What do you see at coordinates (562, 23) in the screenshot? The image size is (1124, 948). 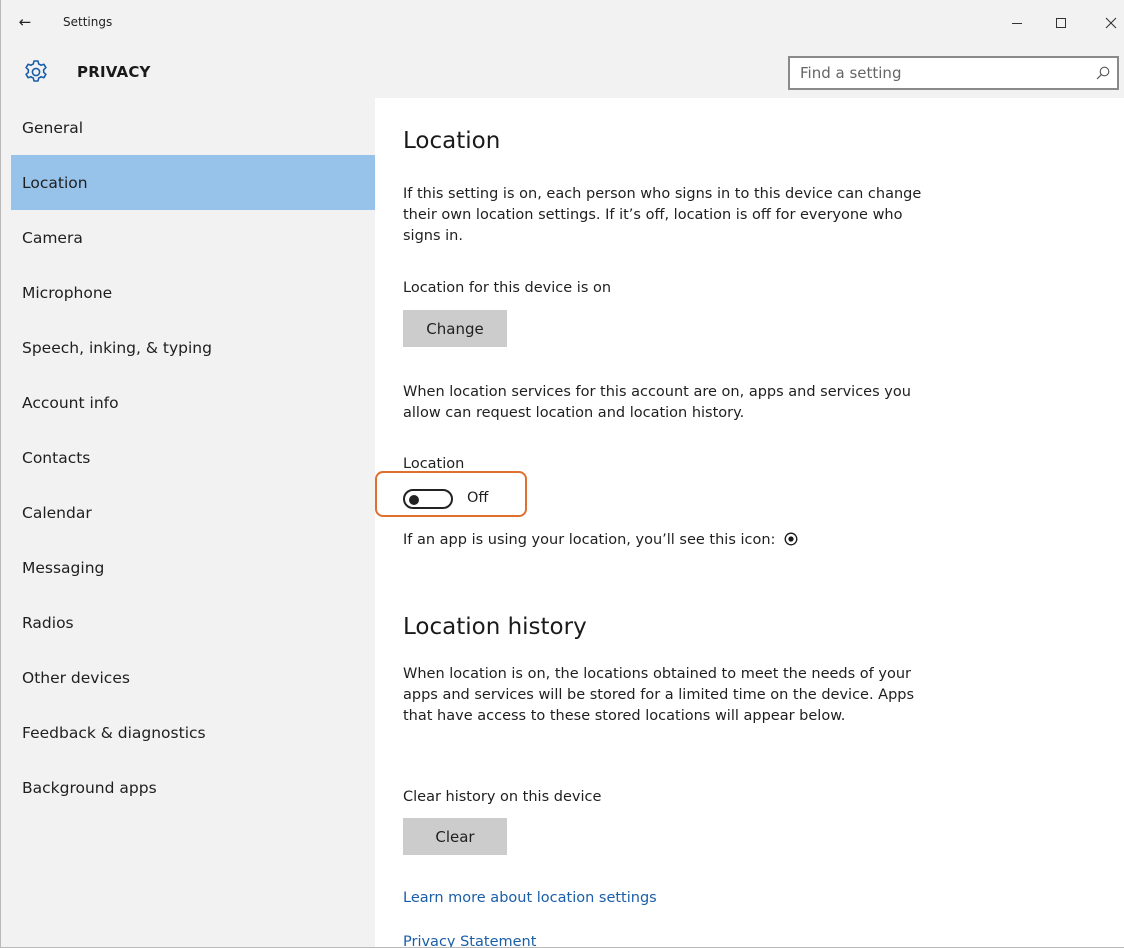 I see `title-bar: ← Settings` at bounding box center [562, 23].